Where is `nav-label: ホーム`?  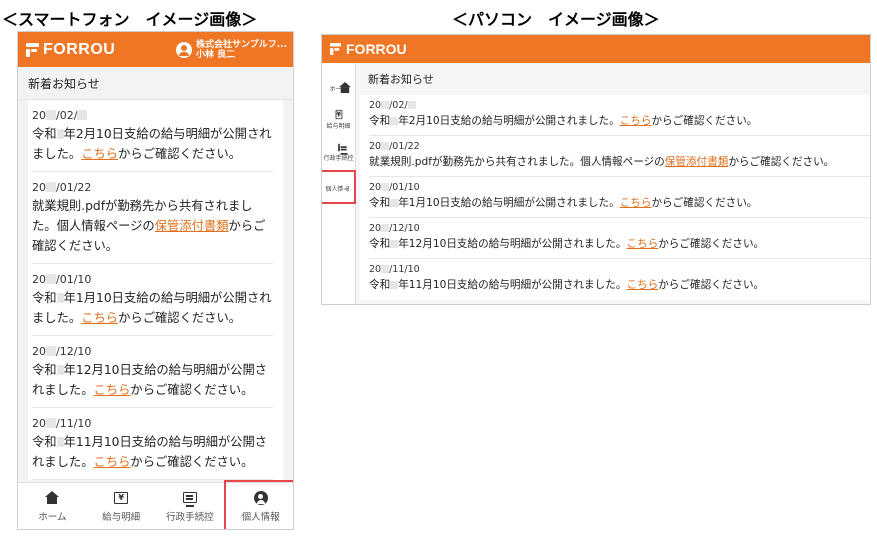 nav-label: ホーム is located at coordinates (52, 517).